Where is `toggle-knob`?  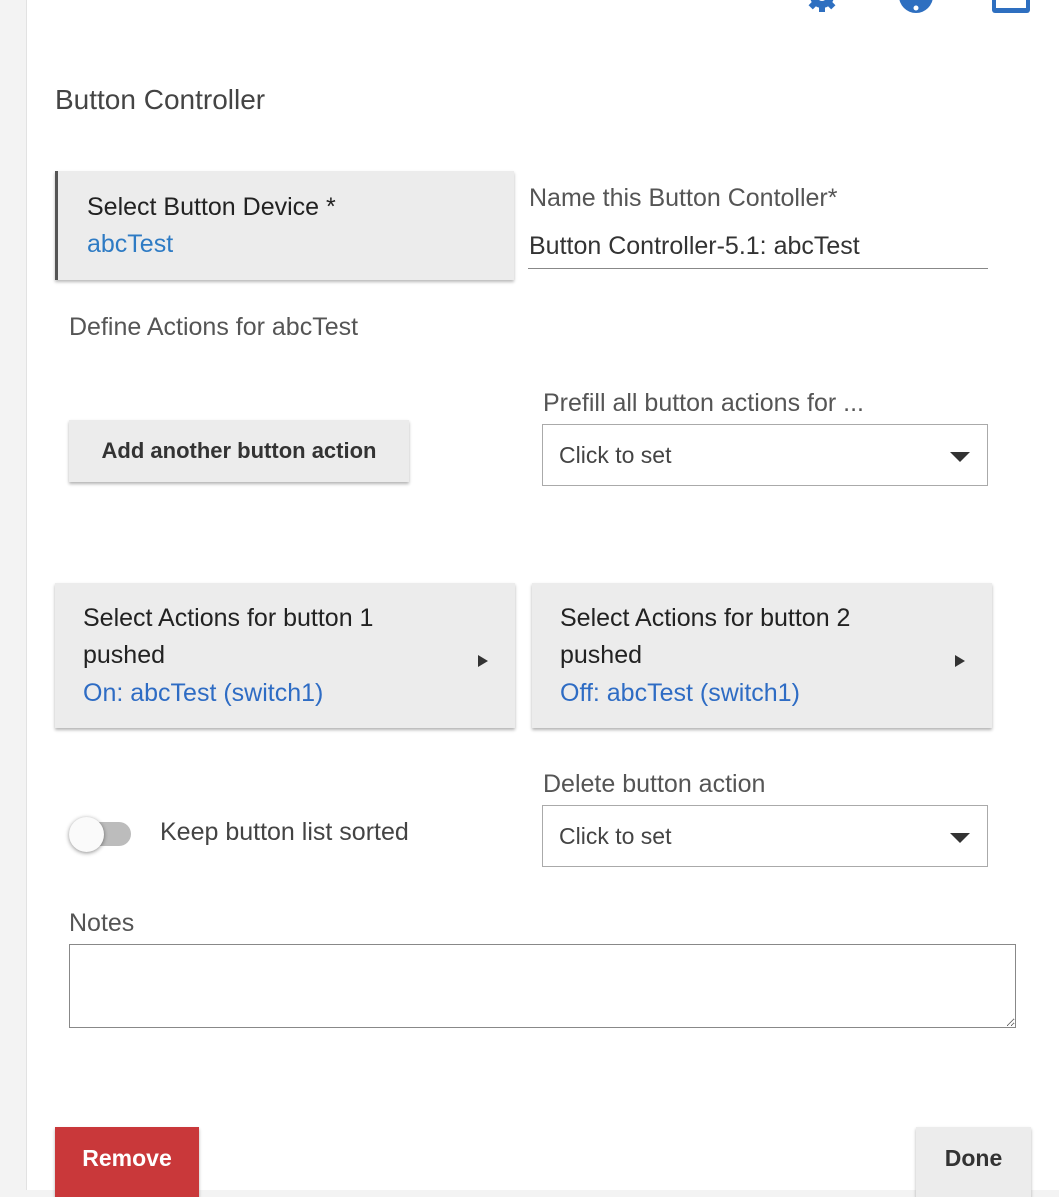 toggle-knob is located at coordinates (86, 834).